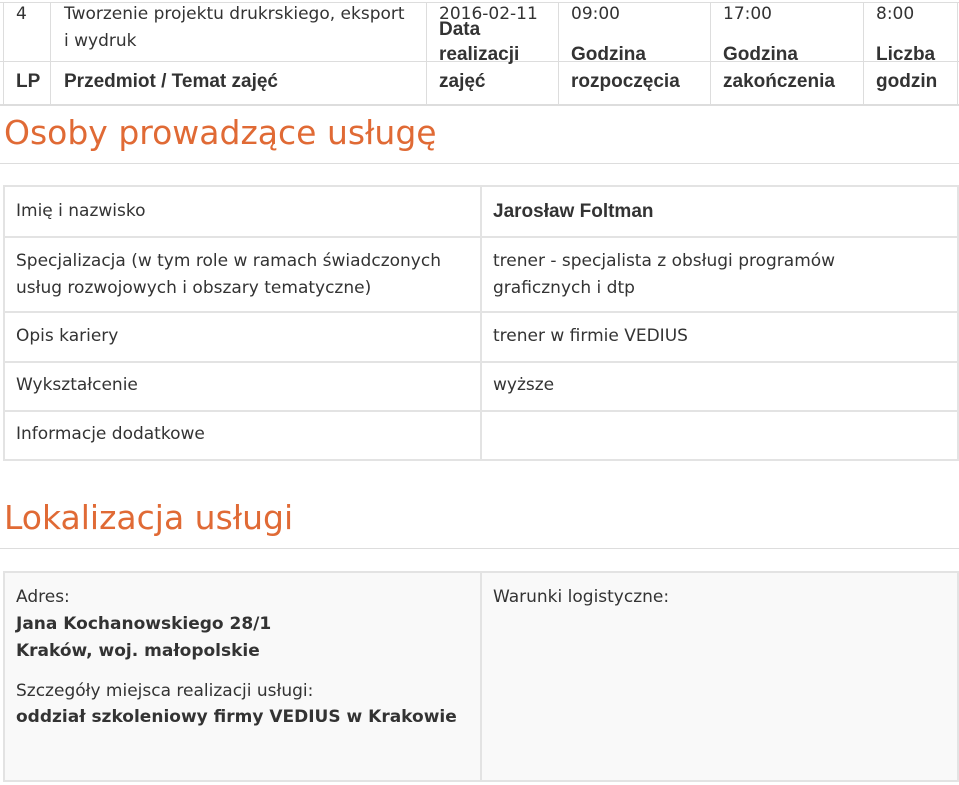 This screenshot has height=785, width=959. What do you see at coordinates (43, 597) in the screenshot?
I see `address-label: Adres:` at bounding box center [43, 597].